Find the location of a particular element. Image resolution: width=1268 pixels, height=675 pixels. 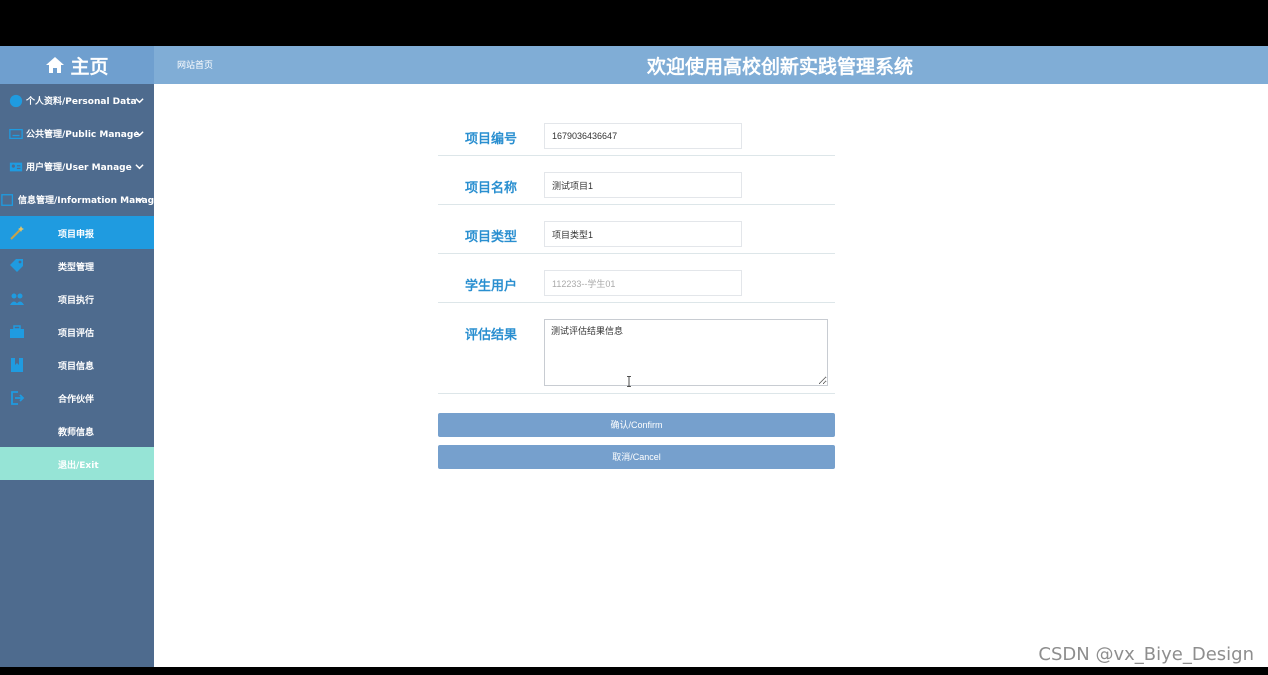

sidebar-item-label: 合作伙伴 is located at coordinates (76, 400).